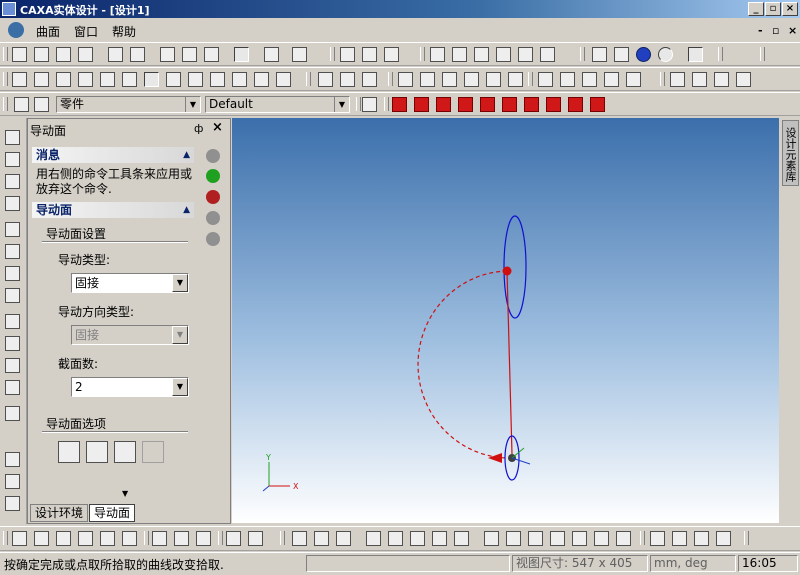  I want to click on undo-icon, so click(115, 54).